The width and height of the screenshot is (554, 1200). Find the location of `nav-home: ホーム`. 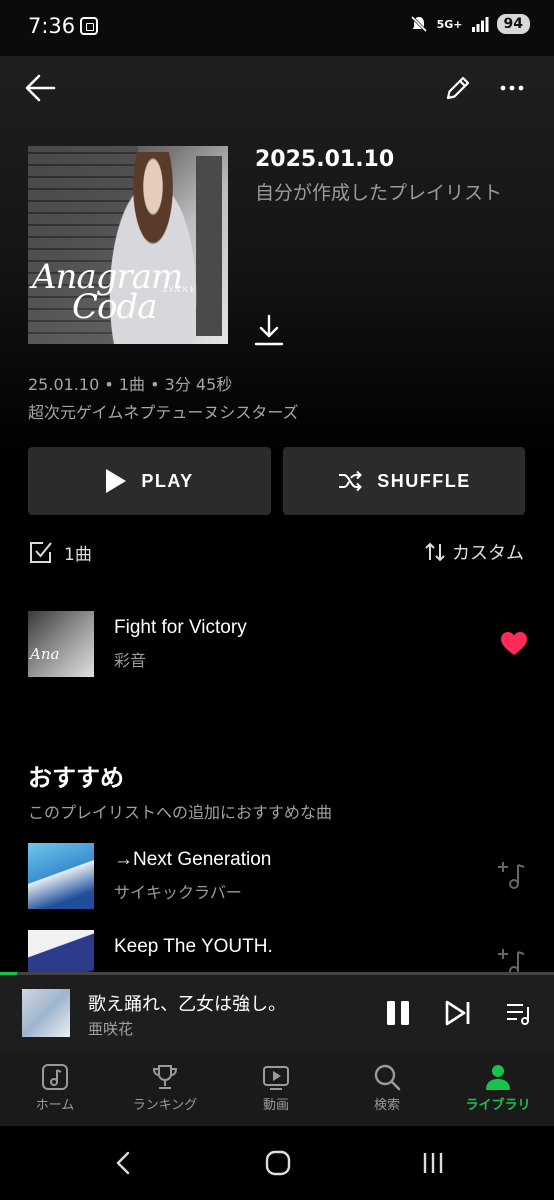

nav-home: ホーム is located at coordinates (55, 1087).